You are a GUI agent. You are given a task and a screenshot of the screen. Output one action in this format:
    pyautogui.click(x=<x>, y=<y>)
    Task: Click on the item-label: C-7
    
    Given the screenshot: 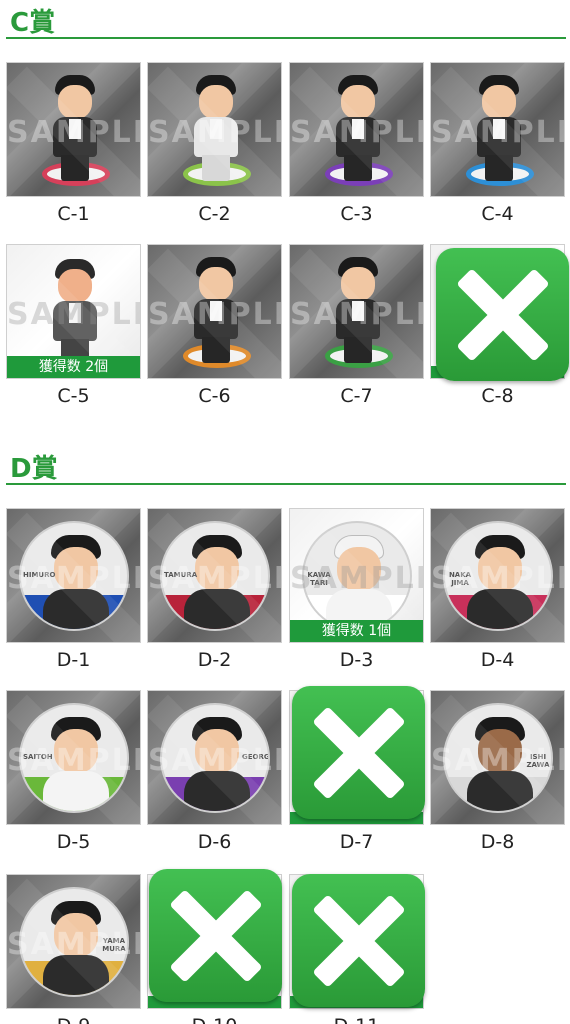 What is the action you would take?
    pyautogui.click(x=356, y=396)
    